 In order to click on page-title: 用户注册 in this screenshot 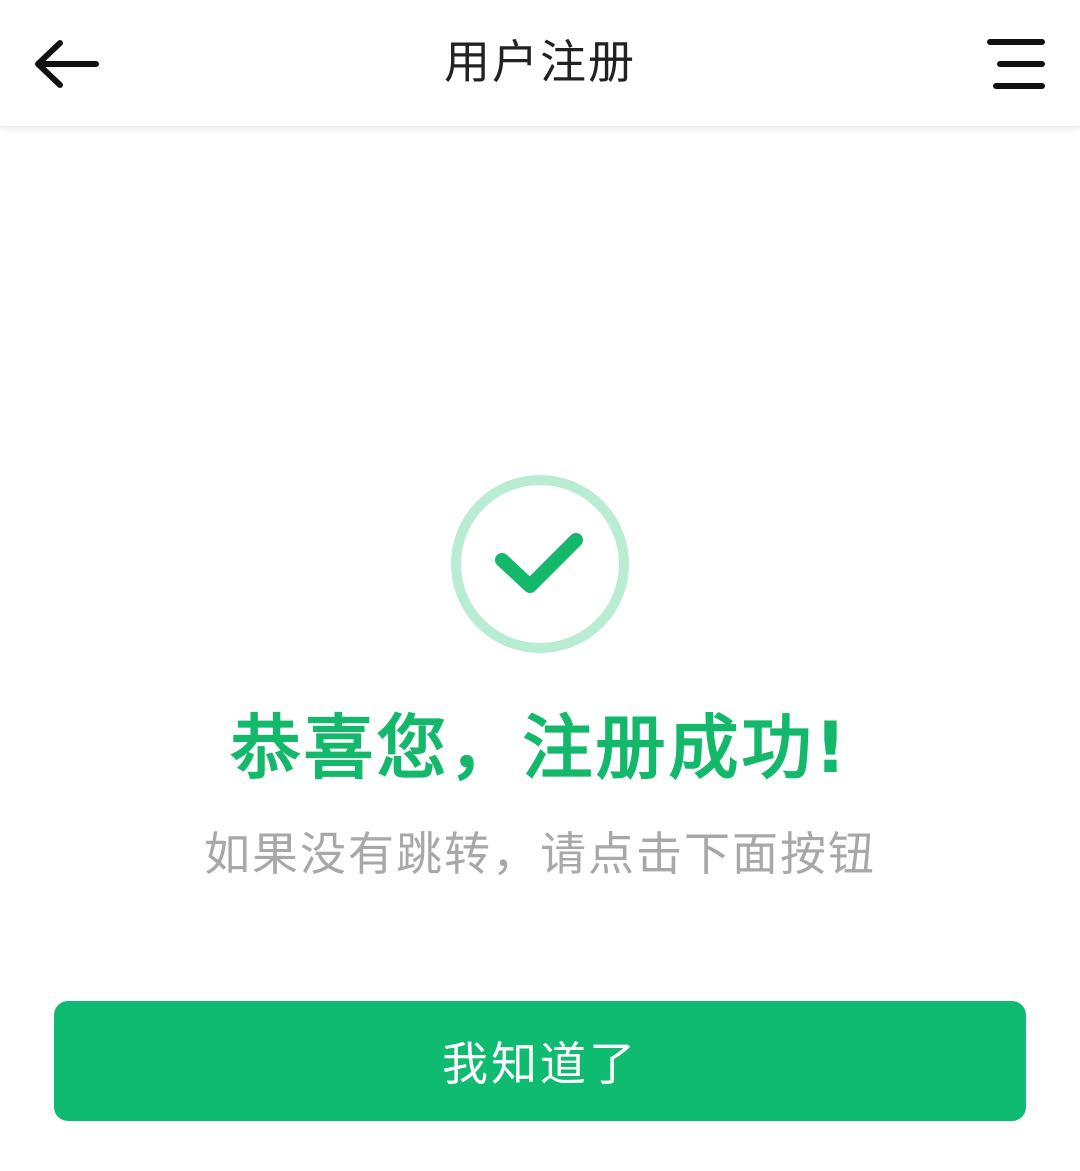, I will do `click(540, 62)`.